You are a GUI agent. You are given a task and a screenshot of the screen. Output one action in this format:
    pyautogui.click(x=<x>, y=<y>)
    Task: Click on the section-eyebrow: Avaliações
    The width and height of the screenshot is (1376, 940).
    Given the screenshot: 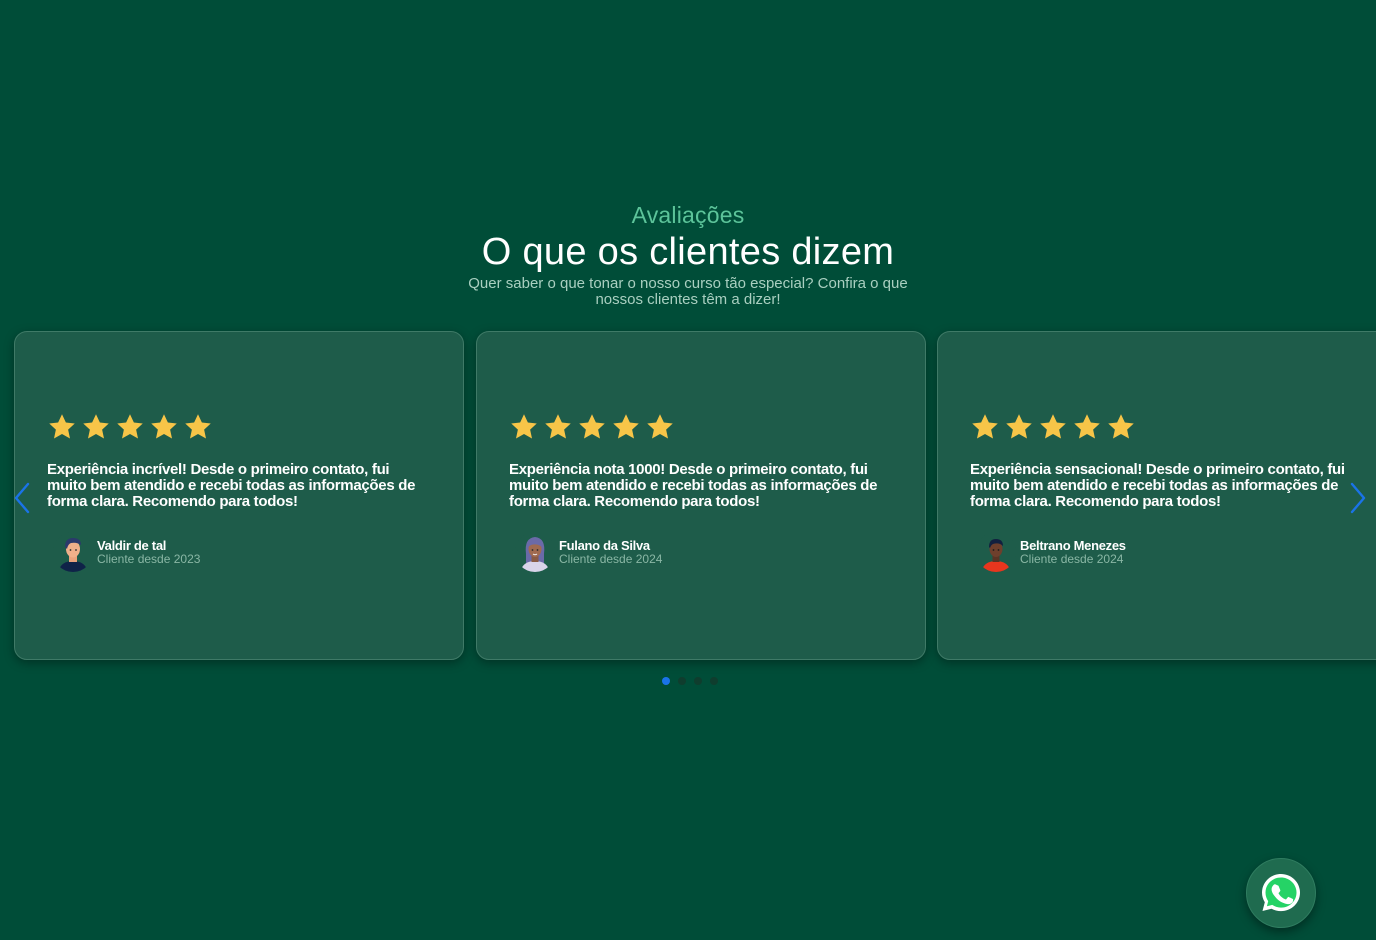 What is the action you would take?
    pyautogui.click(x=688, y=215)
    